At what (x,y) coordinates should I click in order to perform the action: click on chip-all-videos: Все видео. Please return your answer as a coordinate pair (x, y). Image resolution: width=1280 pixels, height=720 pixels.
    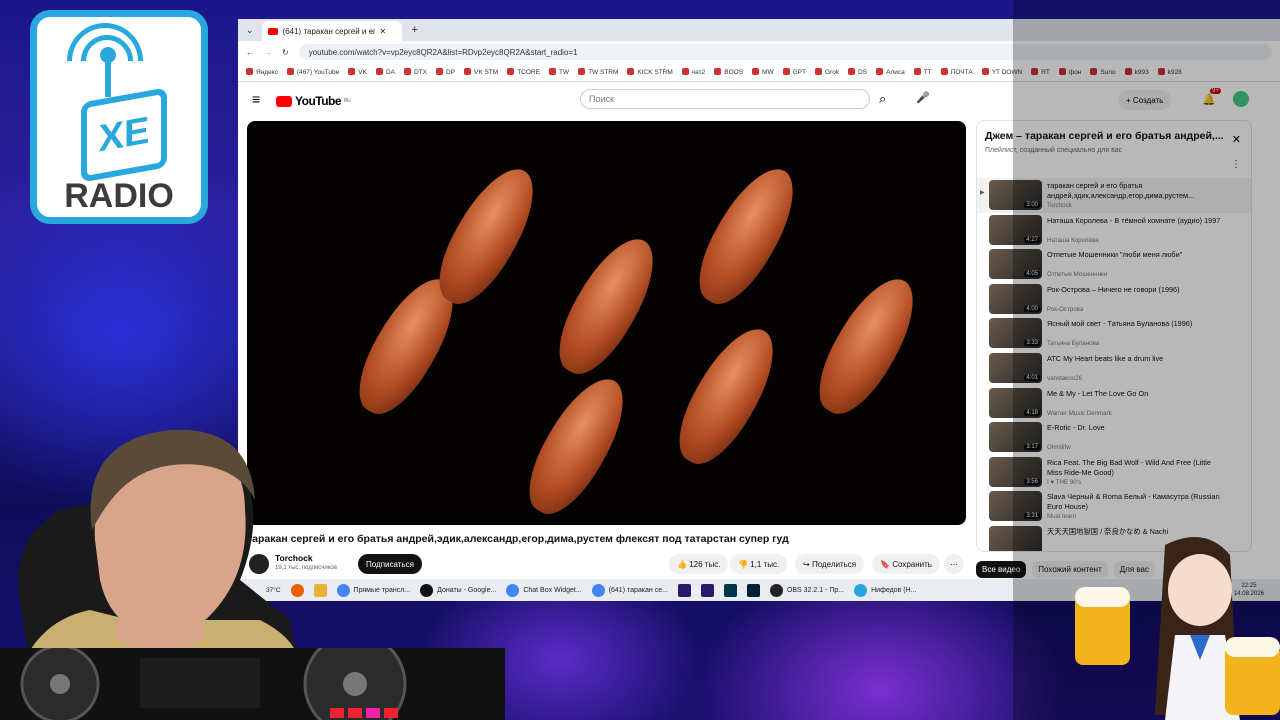
    Looking at the image, I should click on (1001, 569).